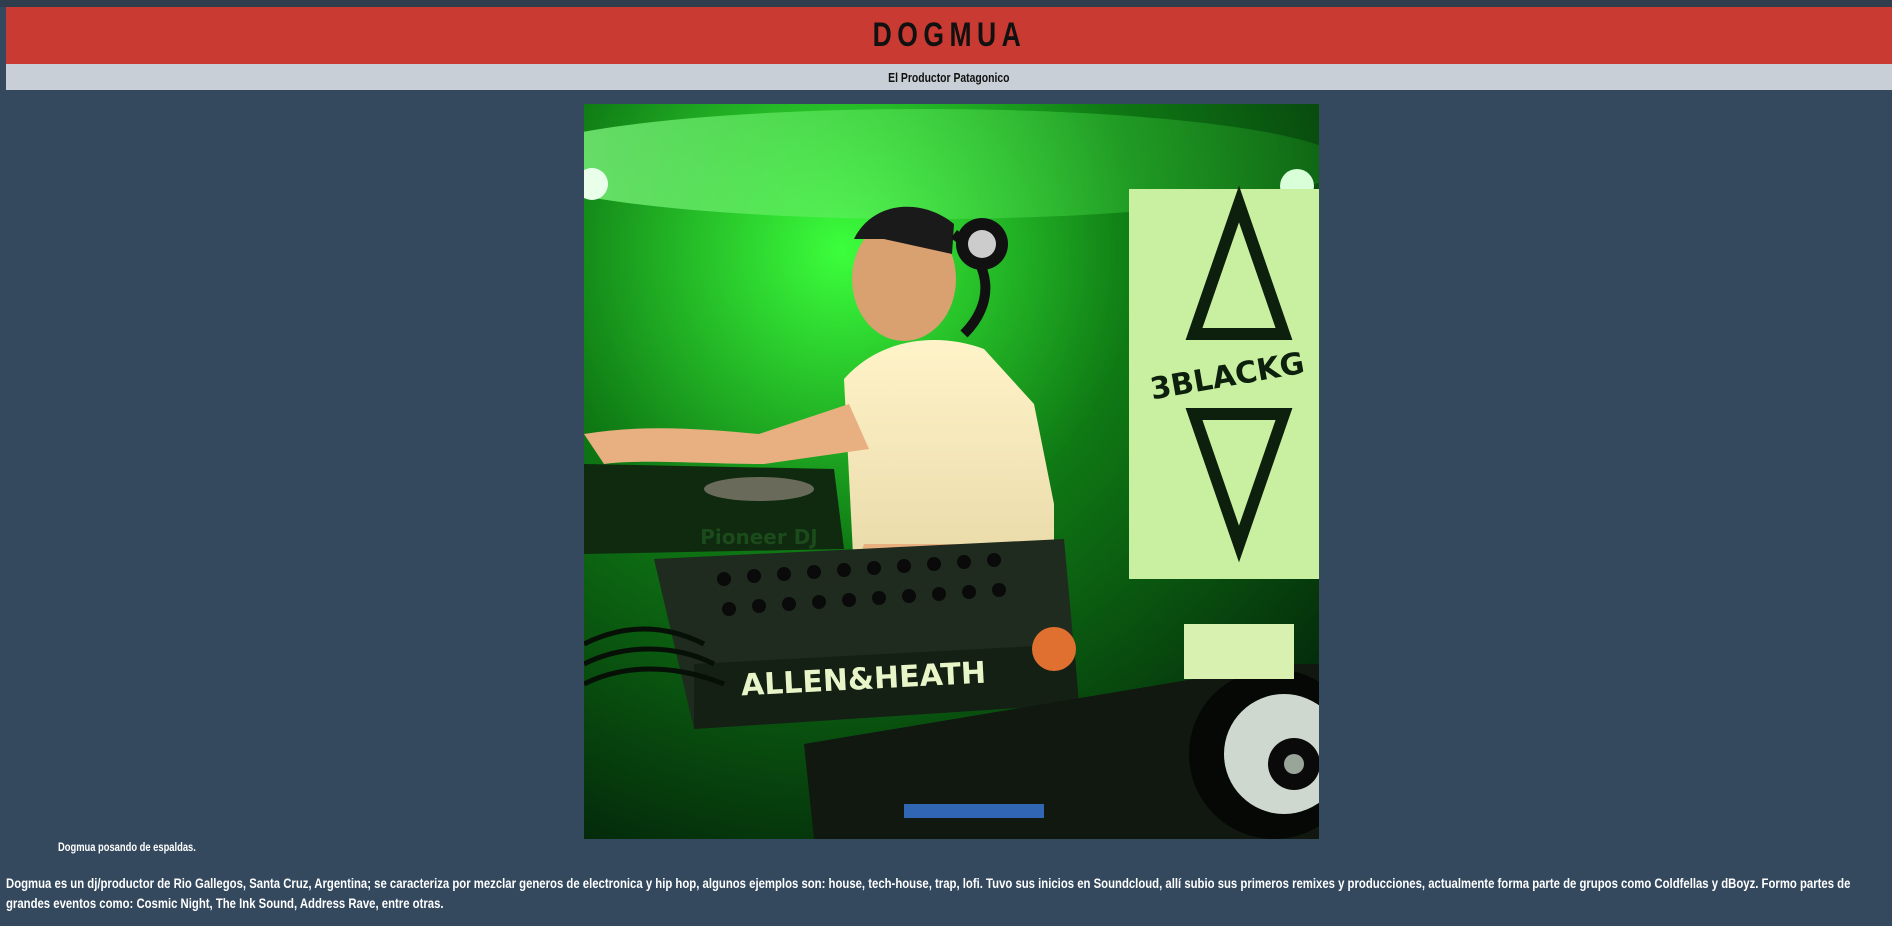  I want to click on subtitle-bar: El Productor Patagonico, so click(949, 77).